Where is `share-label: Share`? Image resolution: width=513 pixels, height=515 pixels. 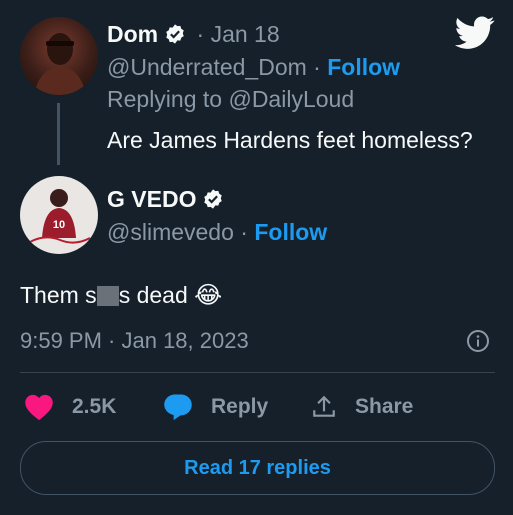
share-label: Share is located at coordinates (384, 406).